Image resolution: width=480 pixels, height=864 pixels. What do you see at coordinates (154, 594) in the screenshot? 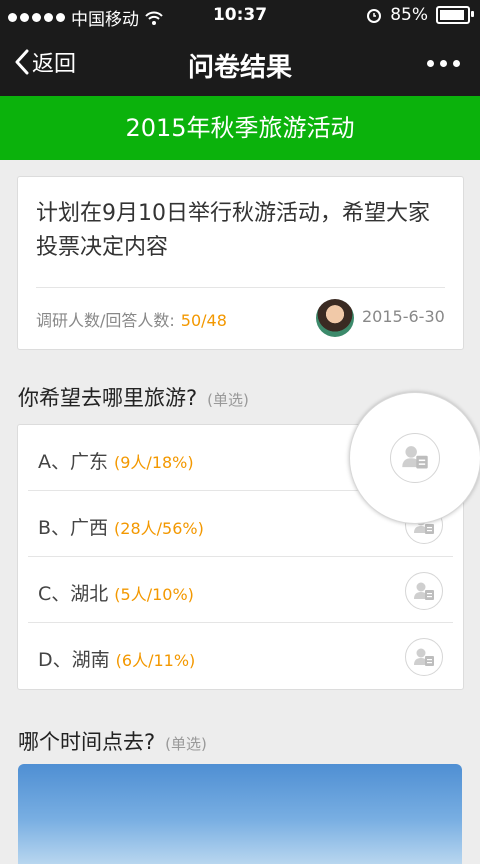
I see `option-detail: (5人/10%)` at bounding box center [154, 594].